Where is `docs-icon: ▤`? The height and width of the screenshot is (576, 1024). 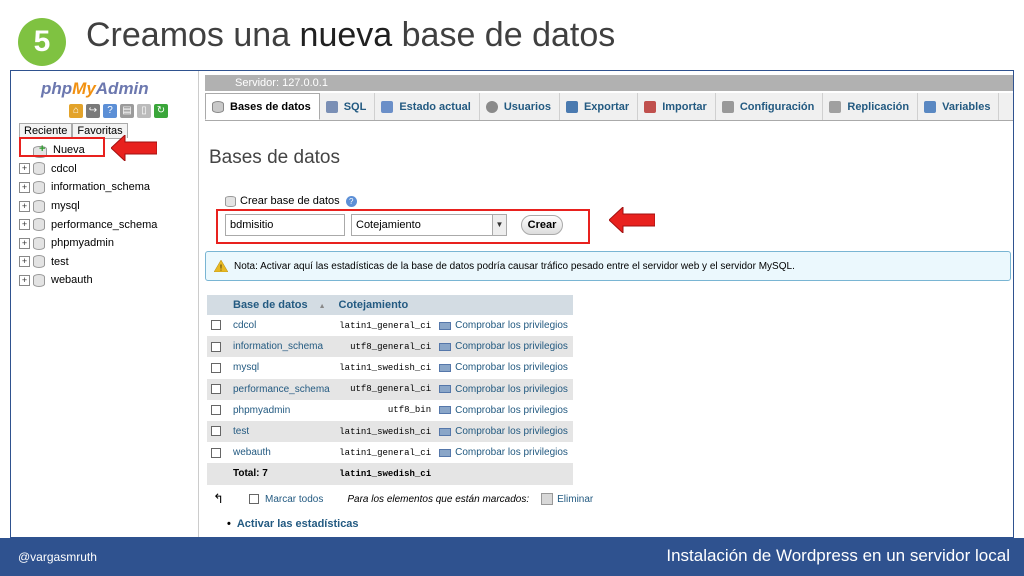
docs-icon: ▤ is located at coordinates (127, 111).